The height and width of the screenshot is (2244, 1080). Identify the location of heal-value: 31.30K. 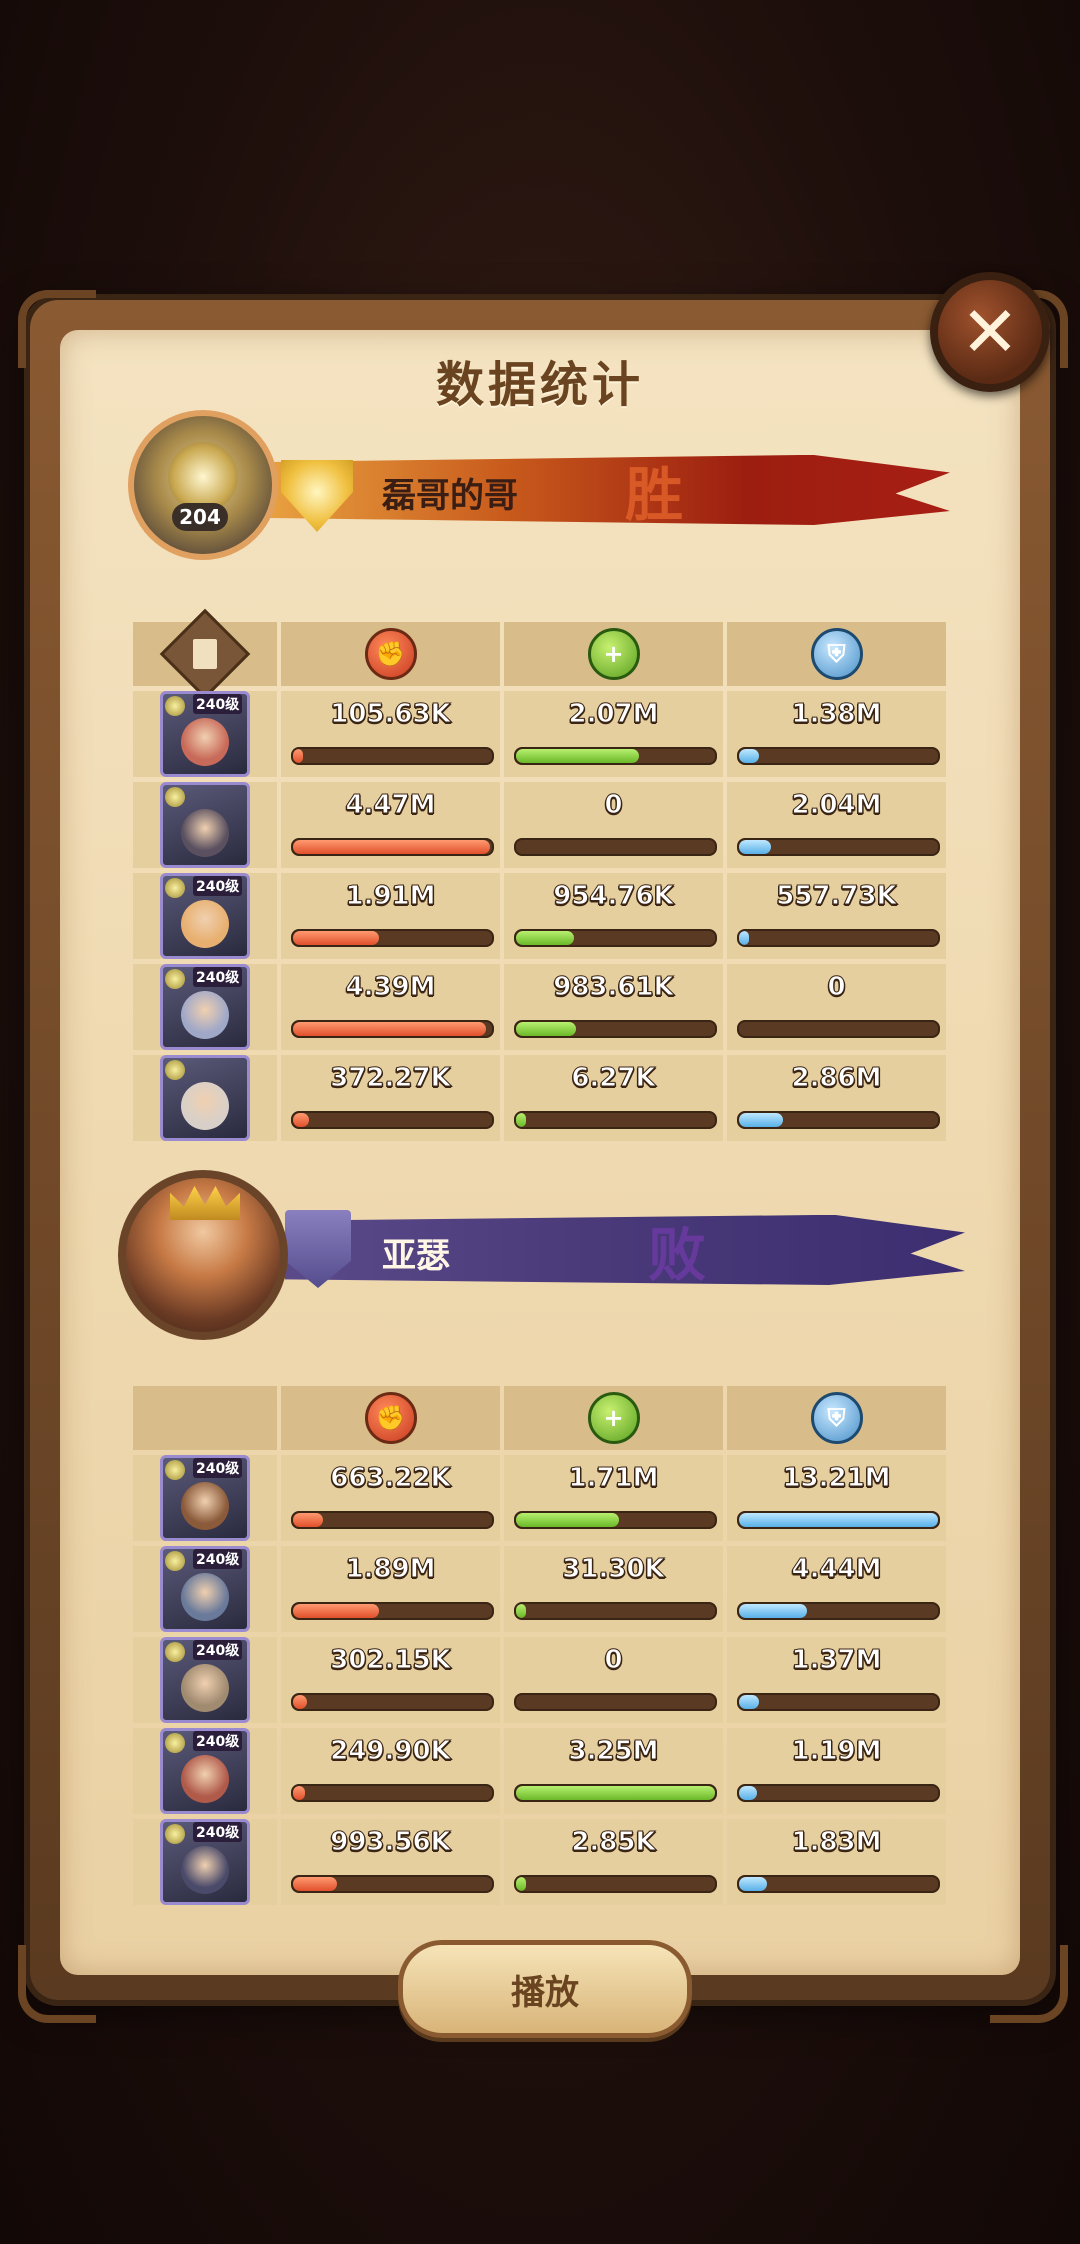
(613, 1569).